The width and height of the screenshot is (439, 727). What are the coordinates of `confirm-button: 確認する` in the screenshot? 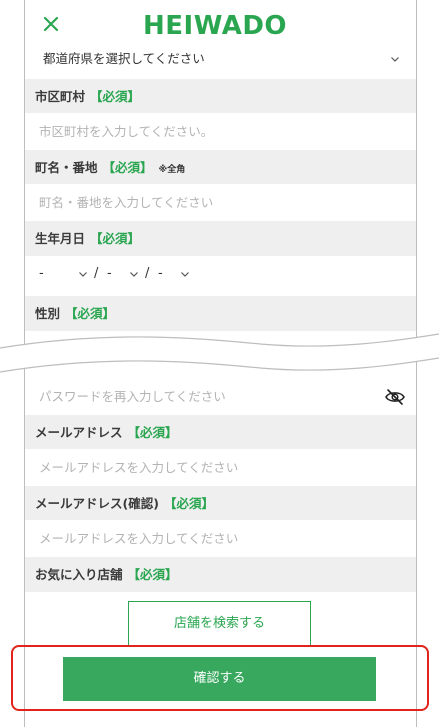 It's located at (219, 679).